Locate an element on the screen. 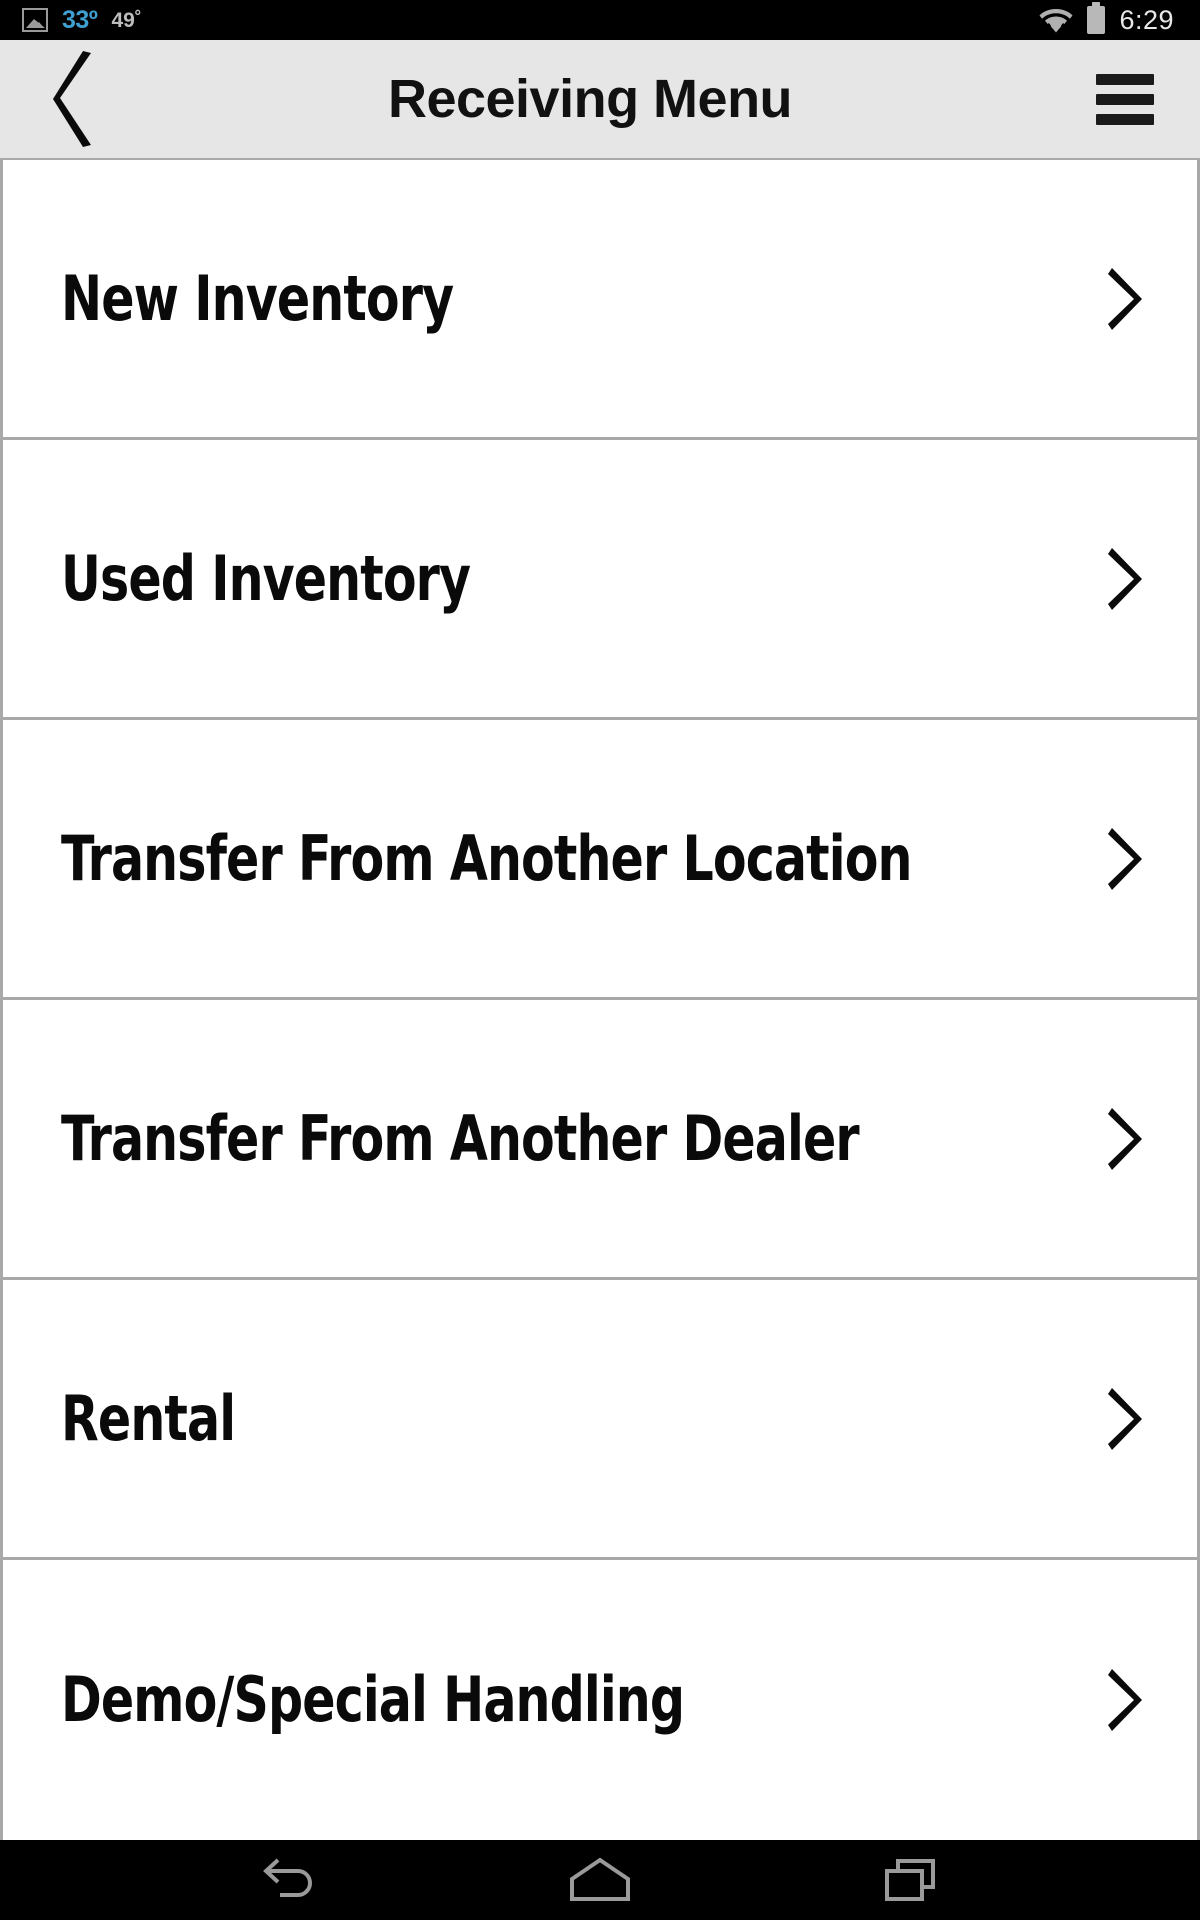 Image resolution: width=1200 pixels, height=1920 pixels. hamburger-menu-button is located at coordinates (1125, 99).